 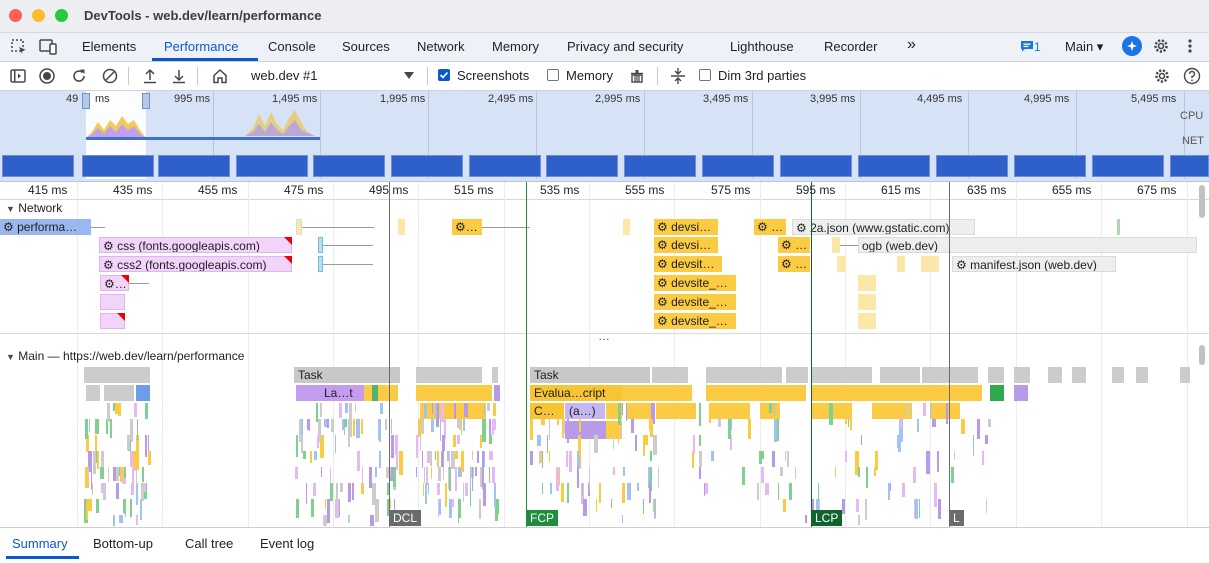 What do you see at coordinates (911, 45) in the screenshot?
I see `more-tabs-button: »` at bounding box center [911, 45].